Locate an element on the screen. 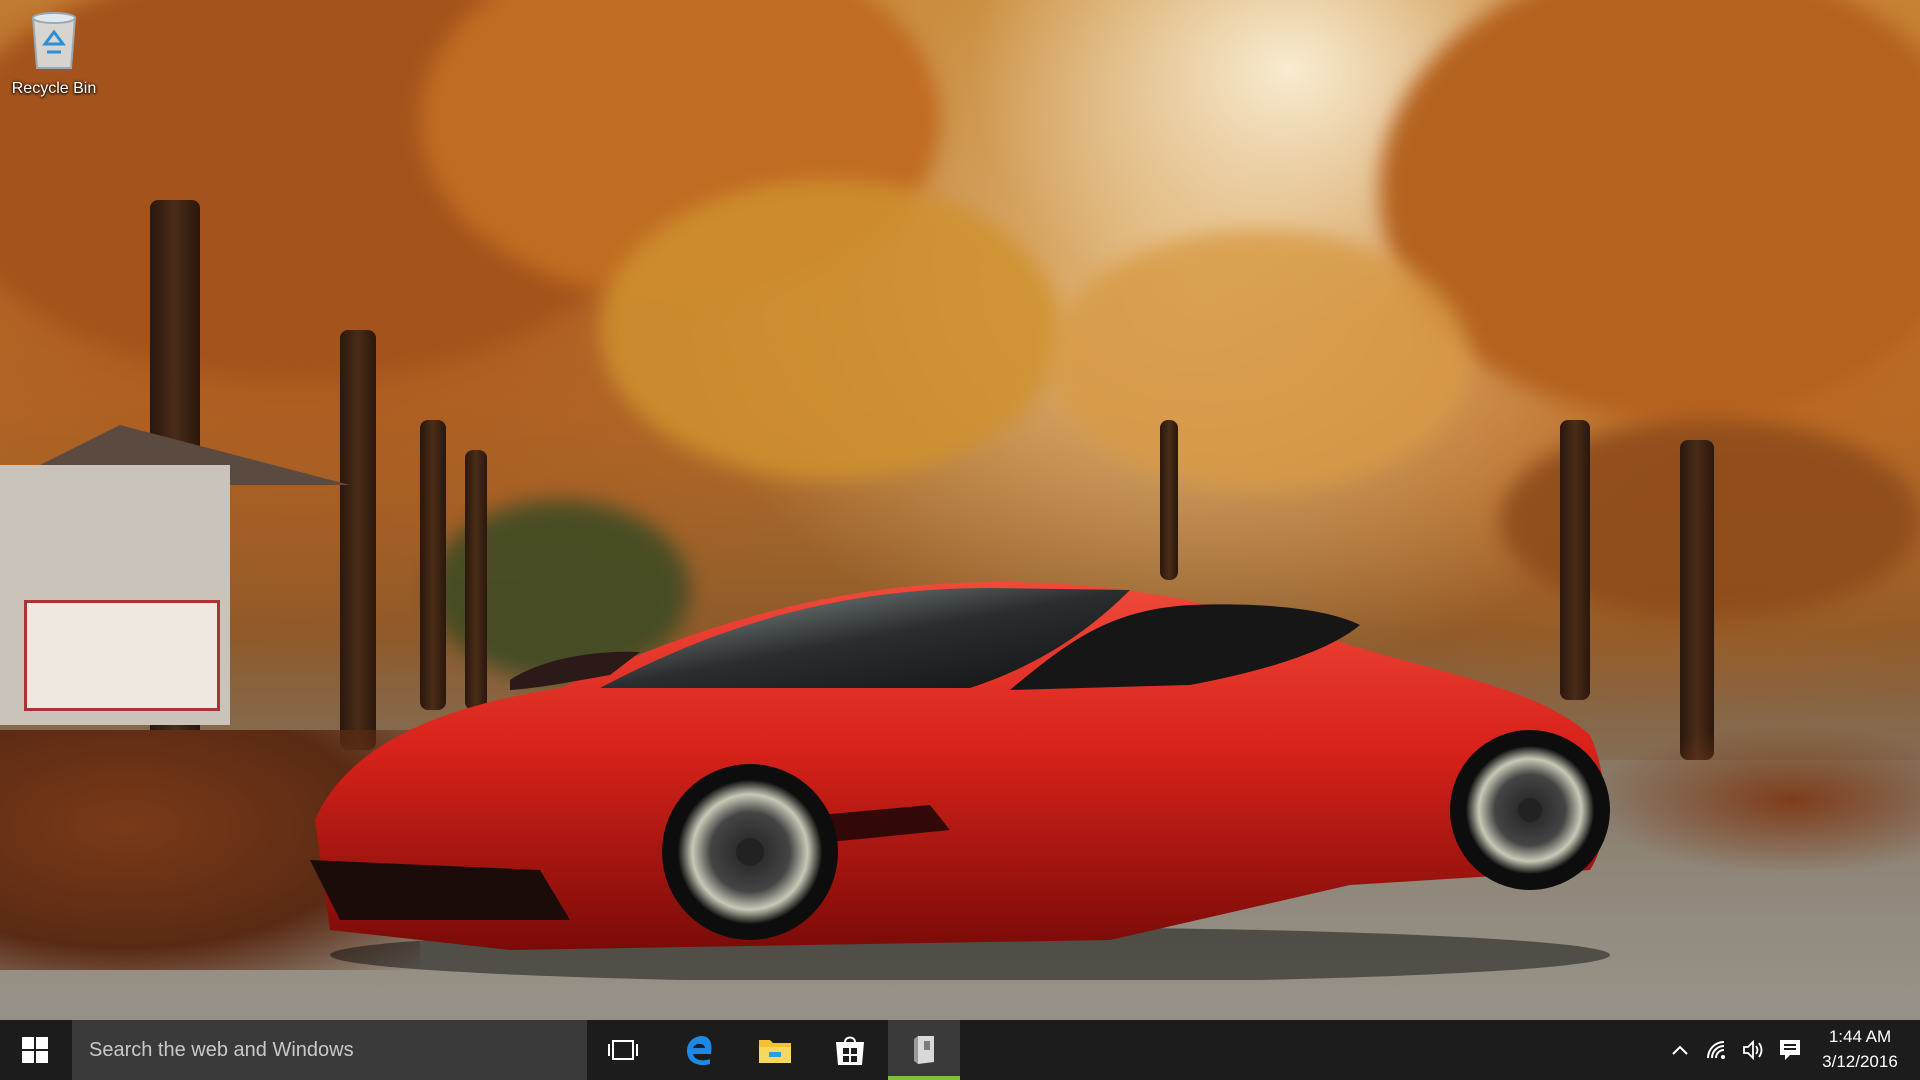  chevron-up-icon is located at coordinates (1680, 1050).